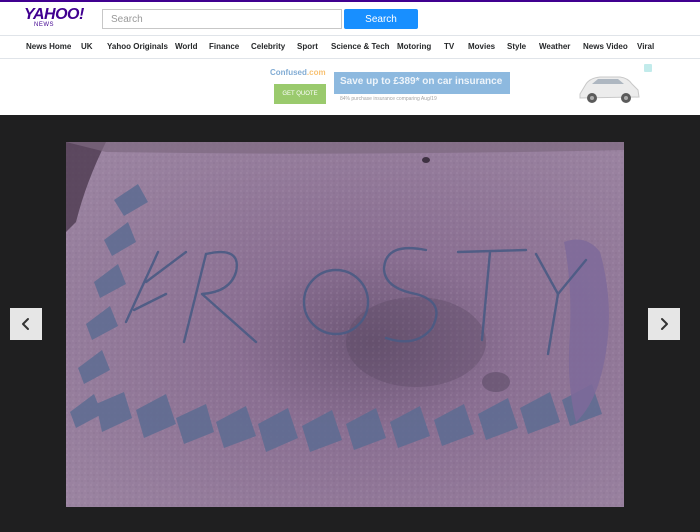 The height and width of the screenshot is (532, 700). Describe the element at coordinates (481, 46) in the screenshot. I see `nav-item-movies: Movies` at that location.